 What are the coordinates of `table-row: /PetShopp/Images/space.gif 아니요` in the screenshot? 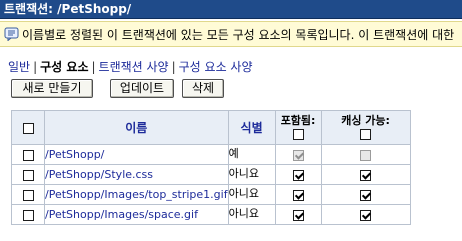 It's located at (211, 214).